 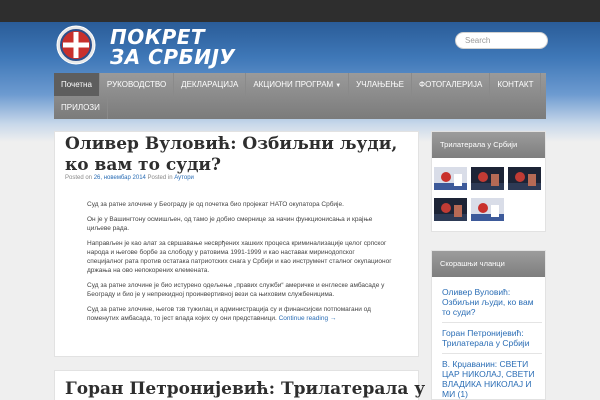 I want to click on nav-item-leadership: РУКОВОДСТВО, so click(x=137, y=84).